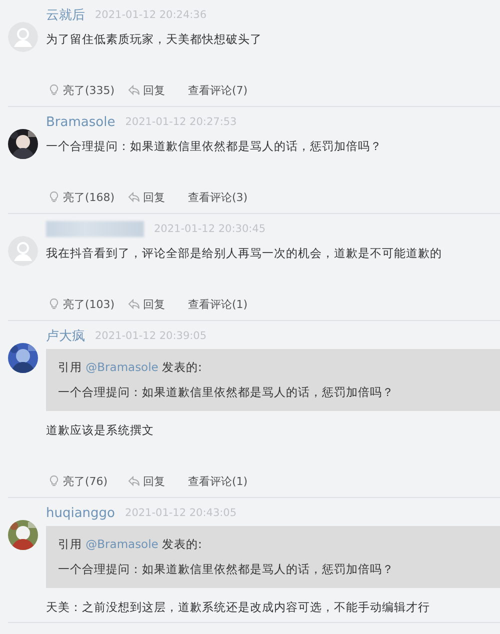  What do you see at coordinates (218, 90) in the screenshot?
I see `view-comments-button: 查看评论(7)` at bounding box center [218, 90].